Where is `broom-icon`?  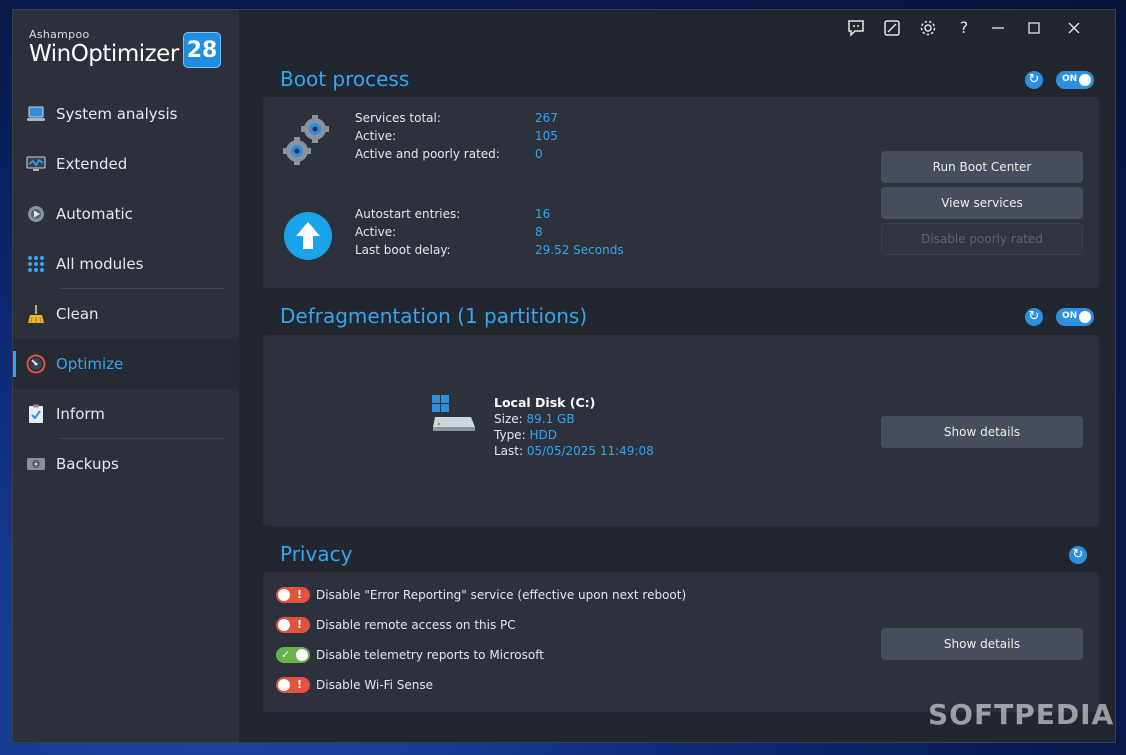 broom-icon is located at coordinates (36, 314).